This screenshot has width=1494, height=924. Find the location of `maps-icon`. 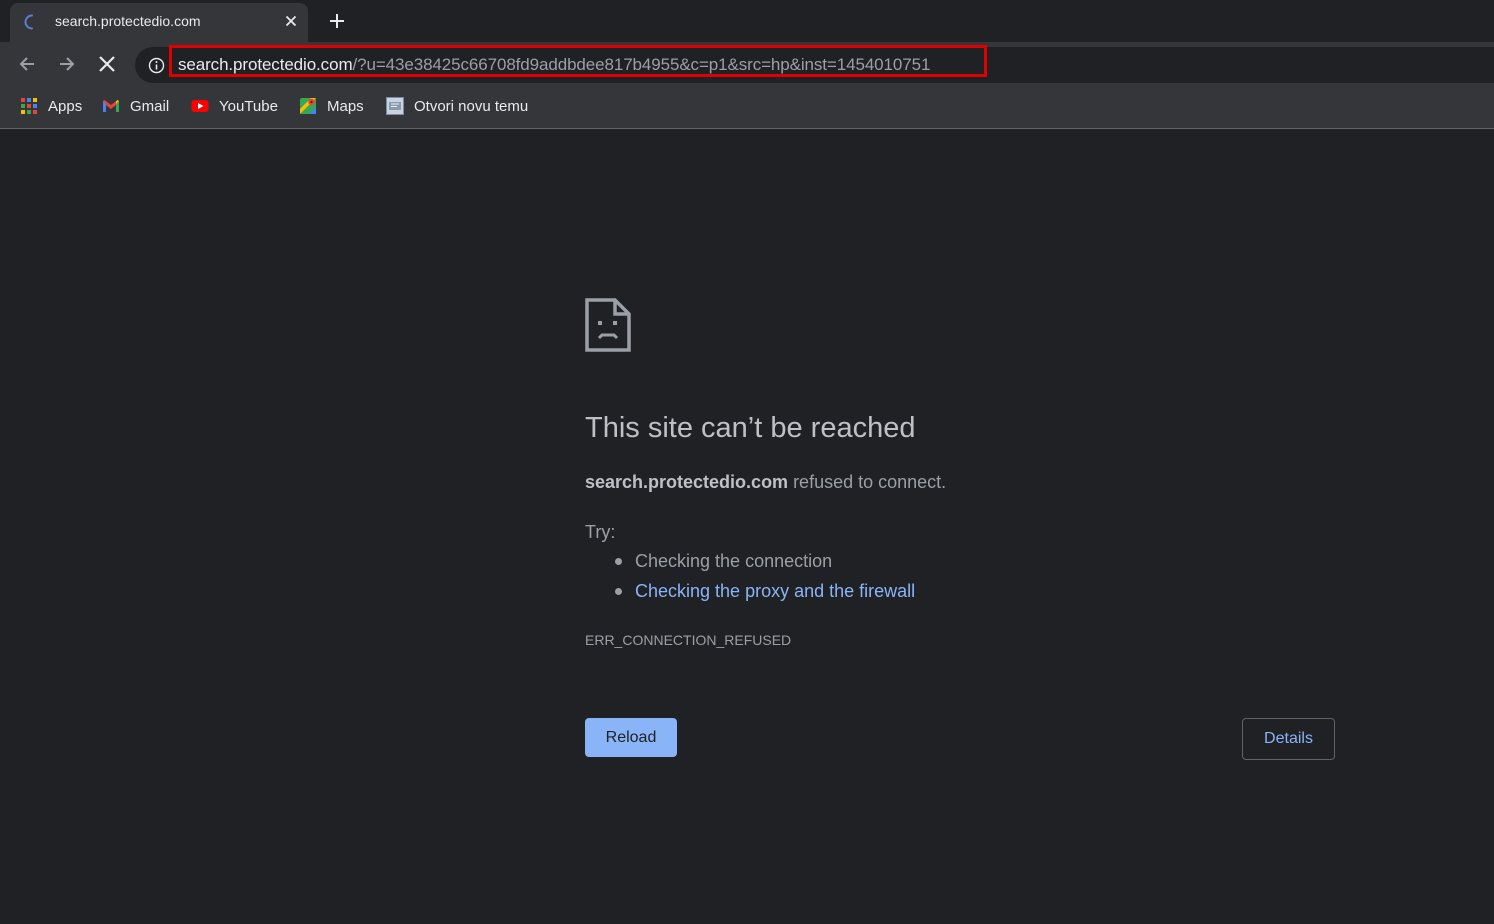

maps-icon is located at coordinates (308, 106).